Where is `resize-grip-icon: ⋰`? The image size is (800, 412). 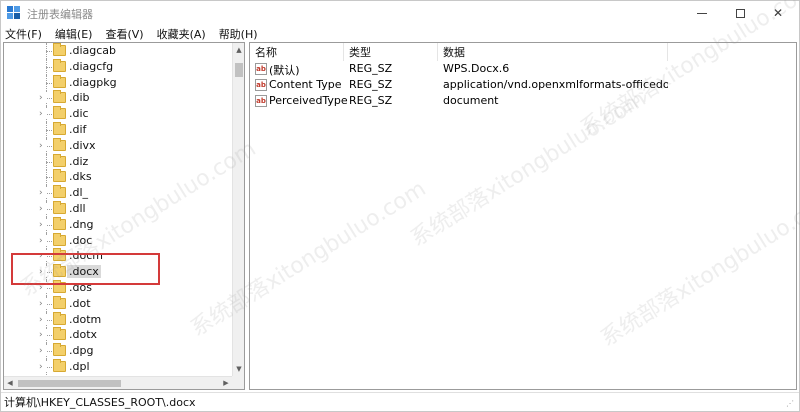 resize-grip-icon: ⋰ is located at coordinates (791, 404).